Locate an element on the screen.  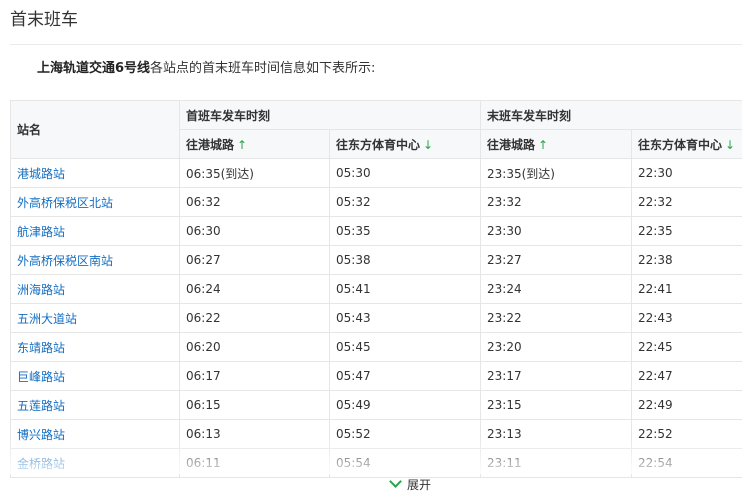
table-row: 金桥路站 06:11 05:54 23:11 22:54 is located at coordinates (376, 463).